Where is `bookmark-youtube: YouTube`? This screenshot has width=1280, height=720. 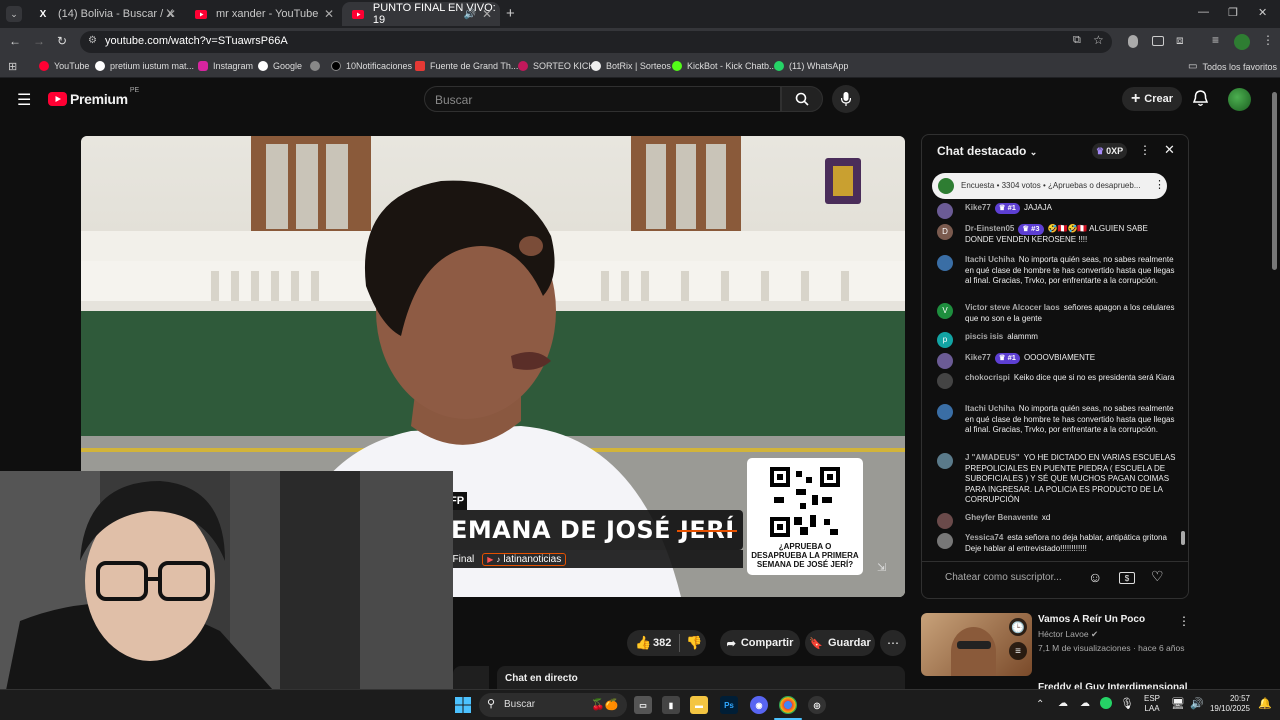 bookmark-youtube: YouTube is located at coordinates (64, 66).